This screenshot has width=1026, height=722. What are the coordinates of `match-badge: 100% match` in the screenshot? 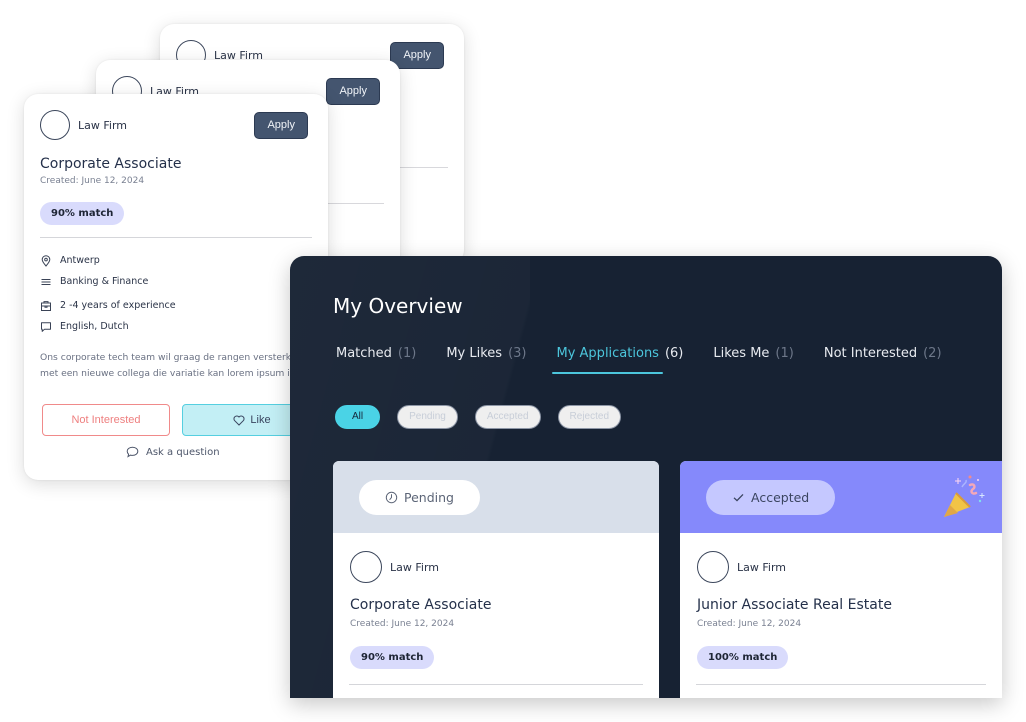 It's located at (743, 657).